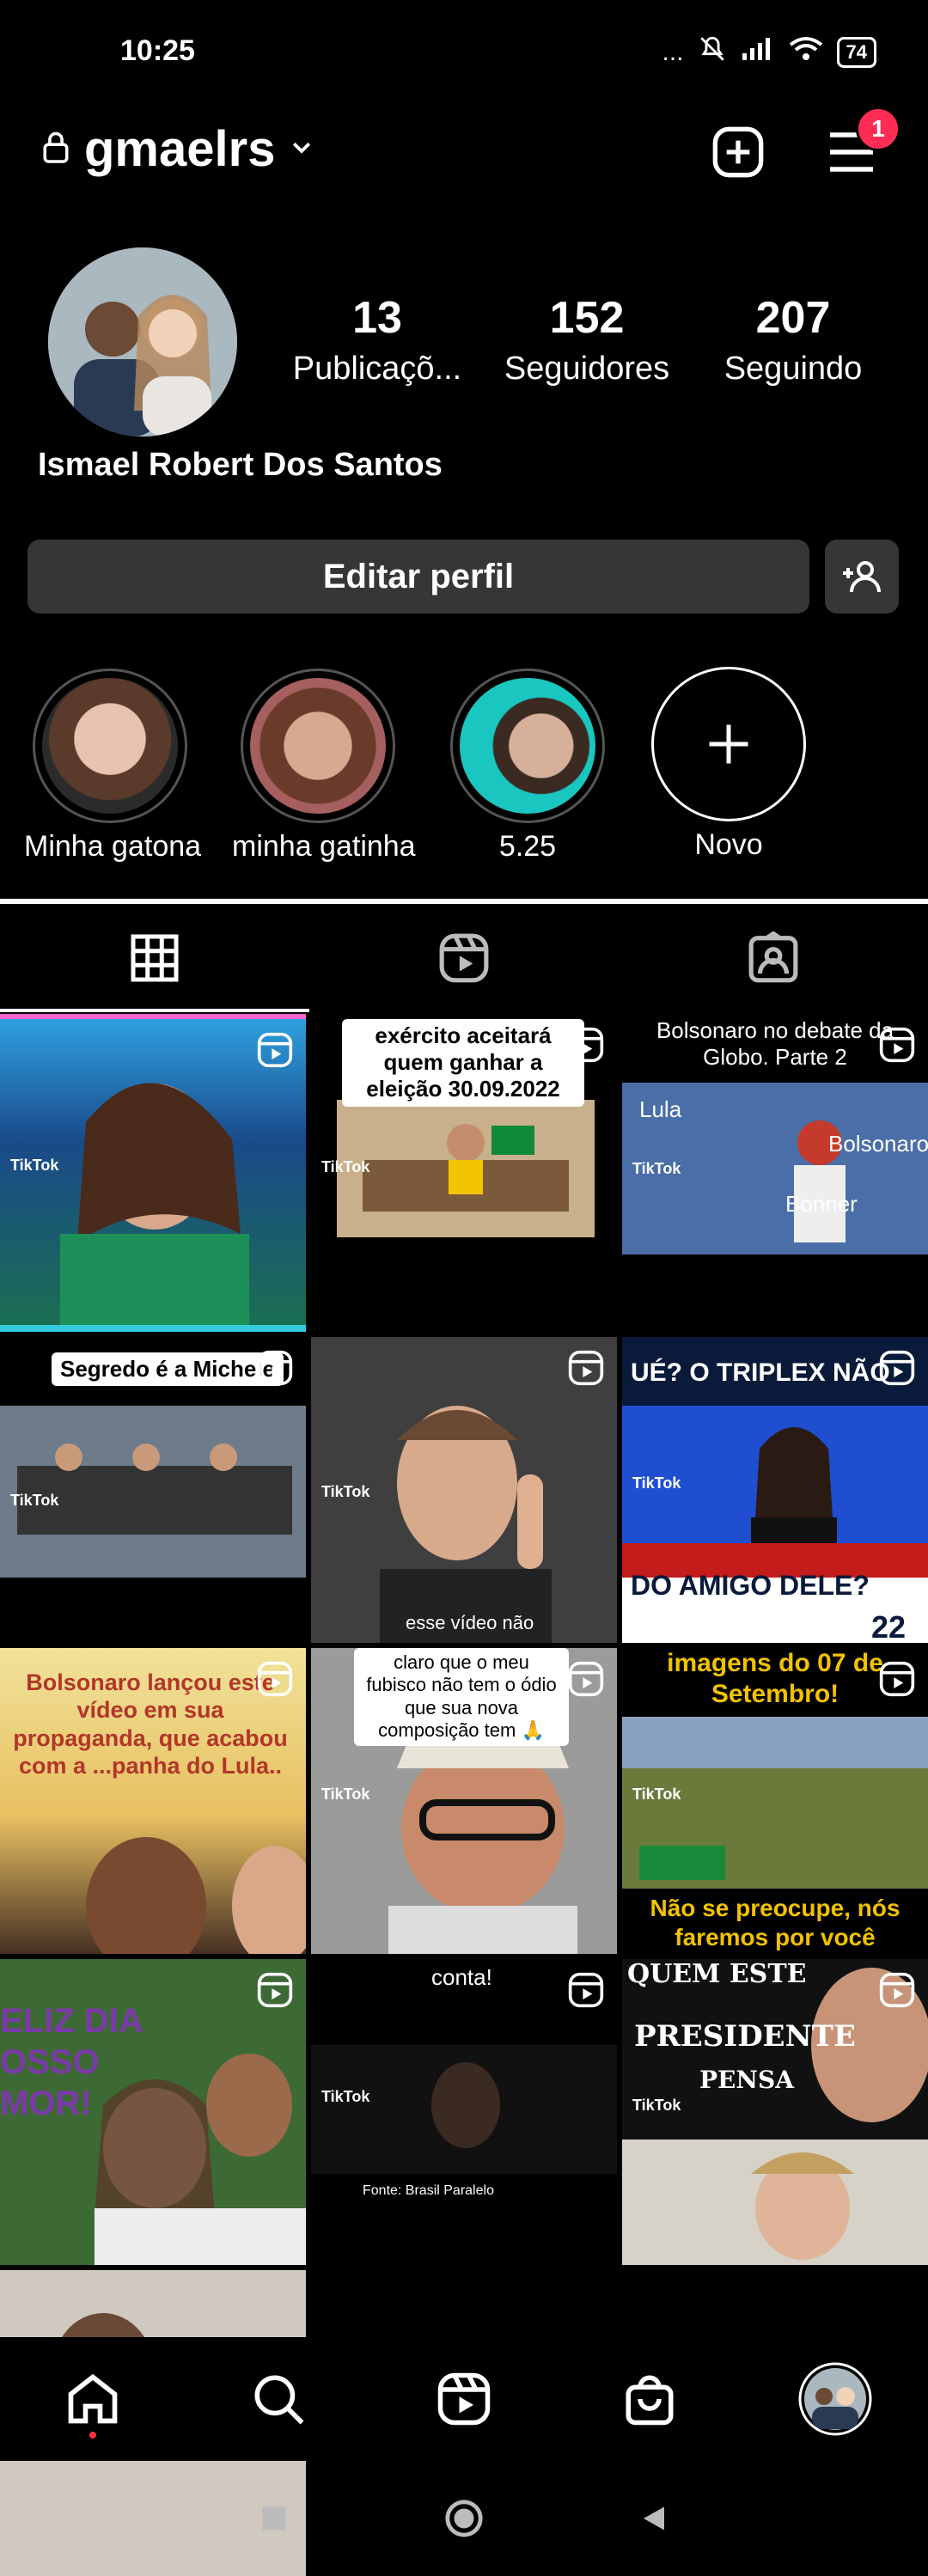 This screenshot has height=2576, width=928. I want to click on profile-tabs, so click(464, 955).